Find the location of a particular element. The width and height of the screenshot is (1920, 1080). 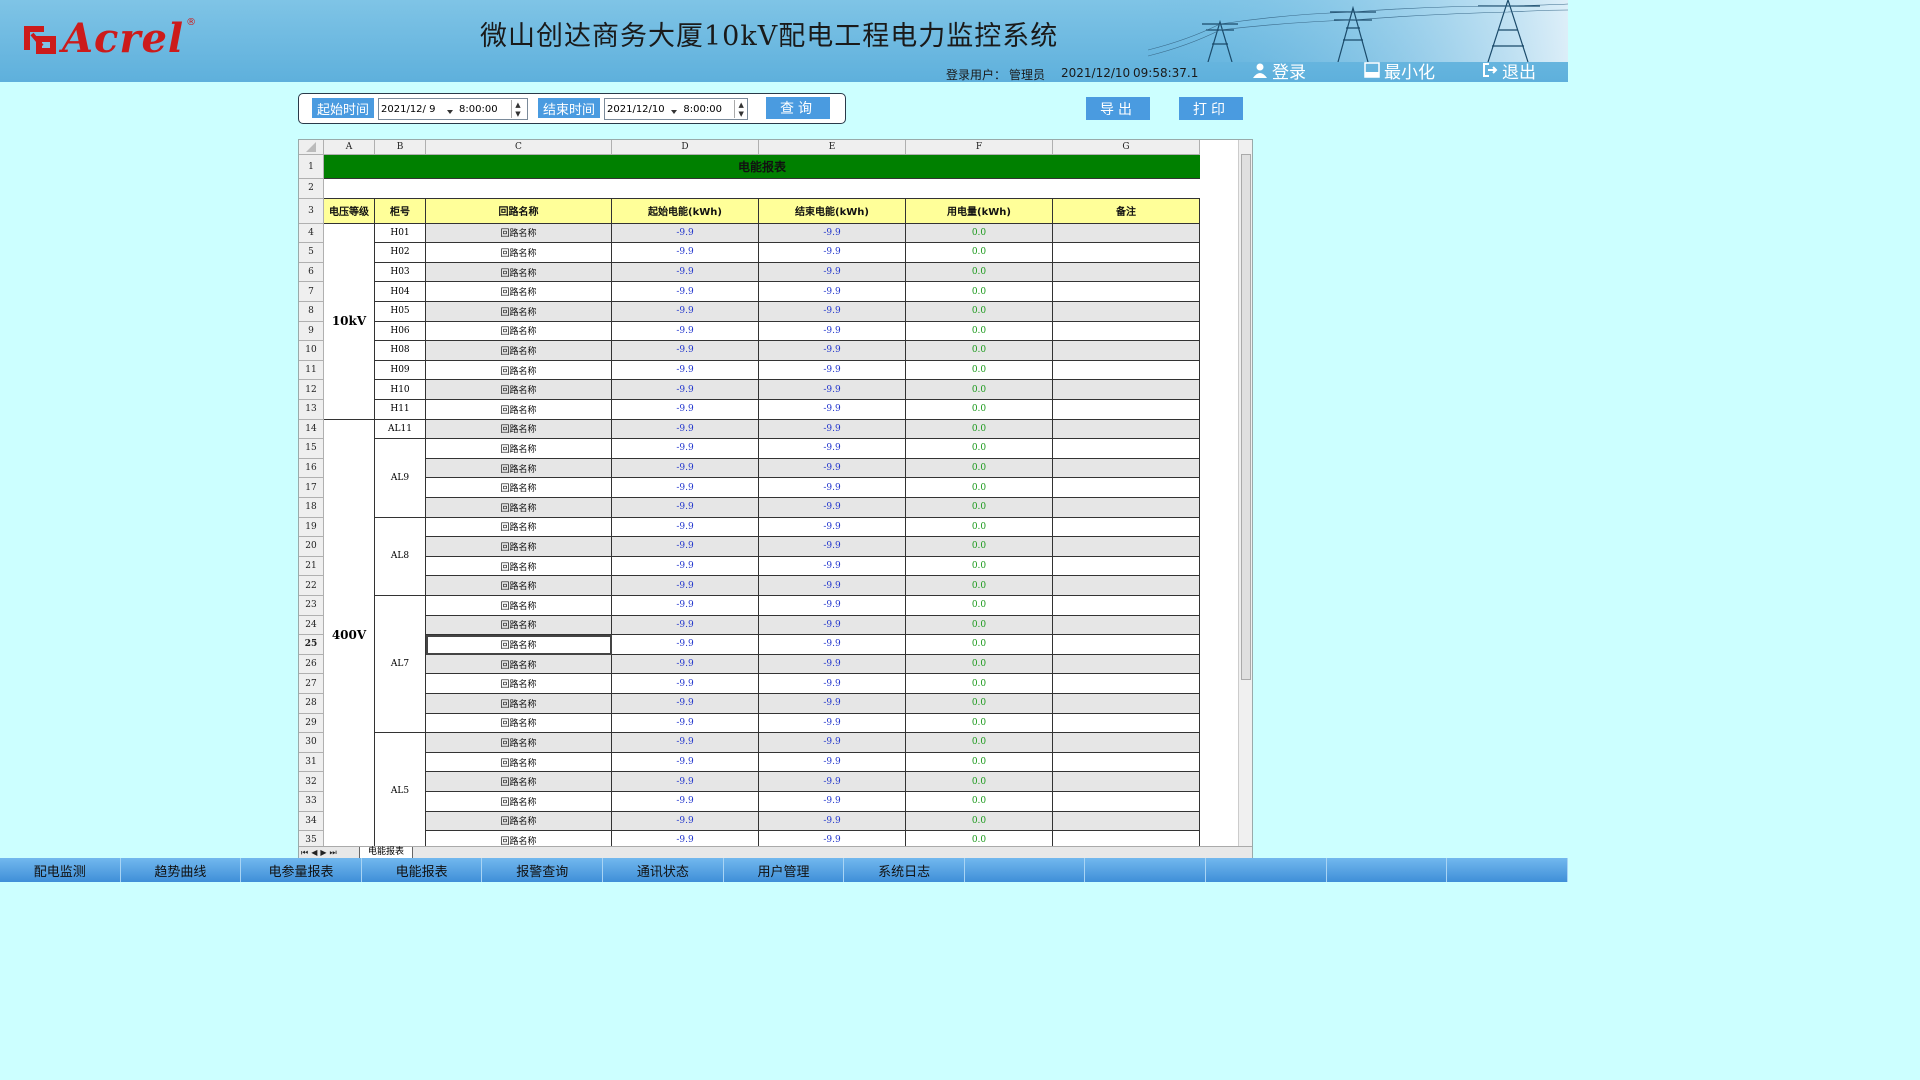

column-header-d: D is located at coordinates (685, 147).